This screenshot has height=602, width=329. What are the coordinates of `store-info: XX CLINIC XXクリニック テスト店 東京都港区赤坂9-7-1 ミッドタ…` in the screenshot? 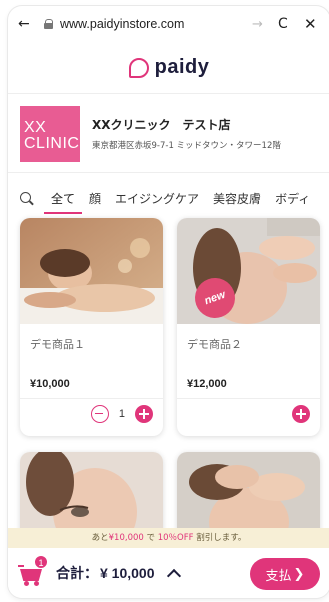 It's located at (168, 134).